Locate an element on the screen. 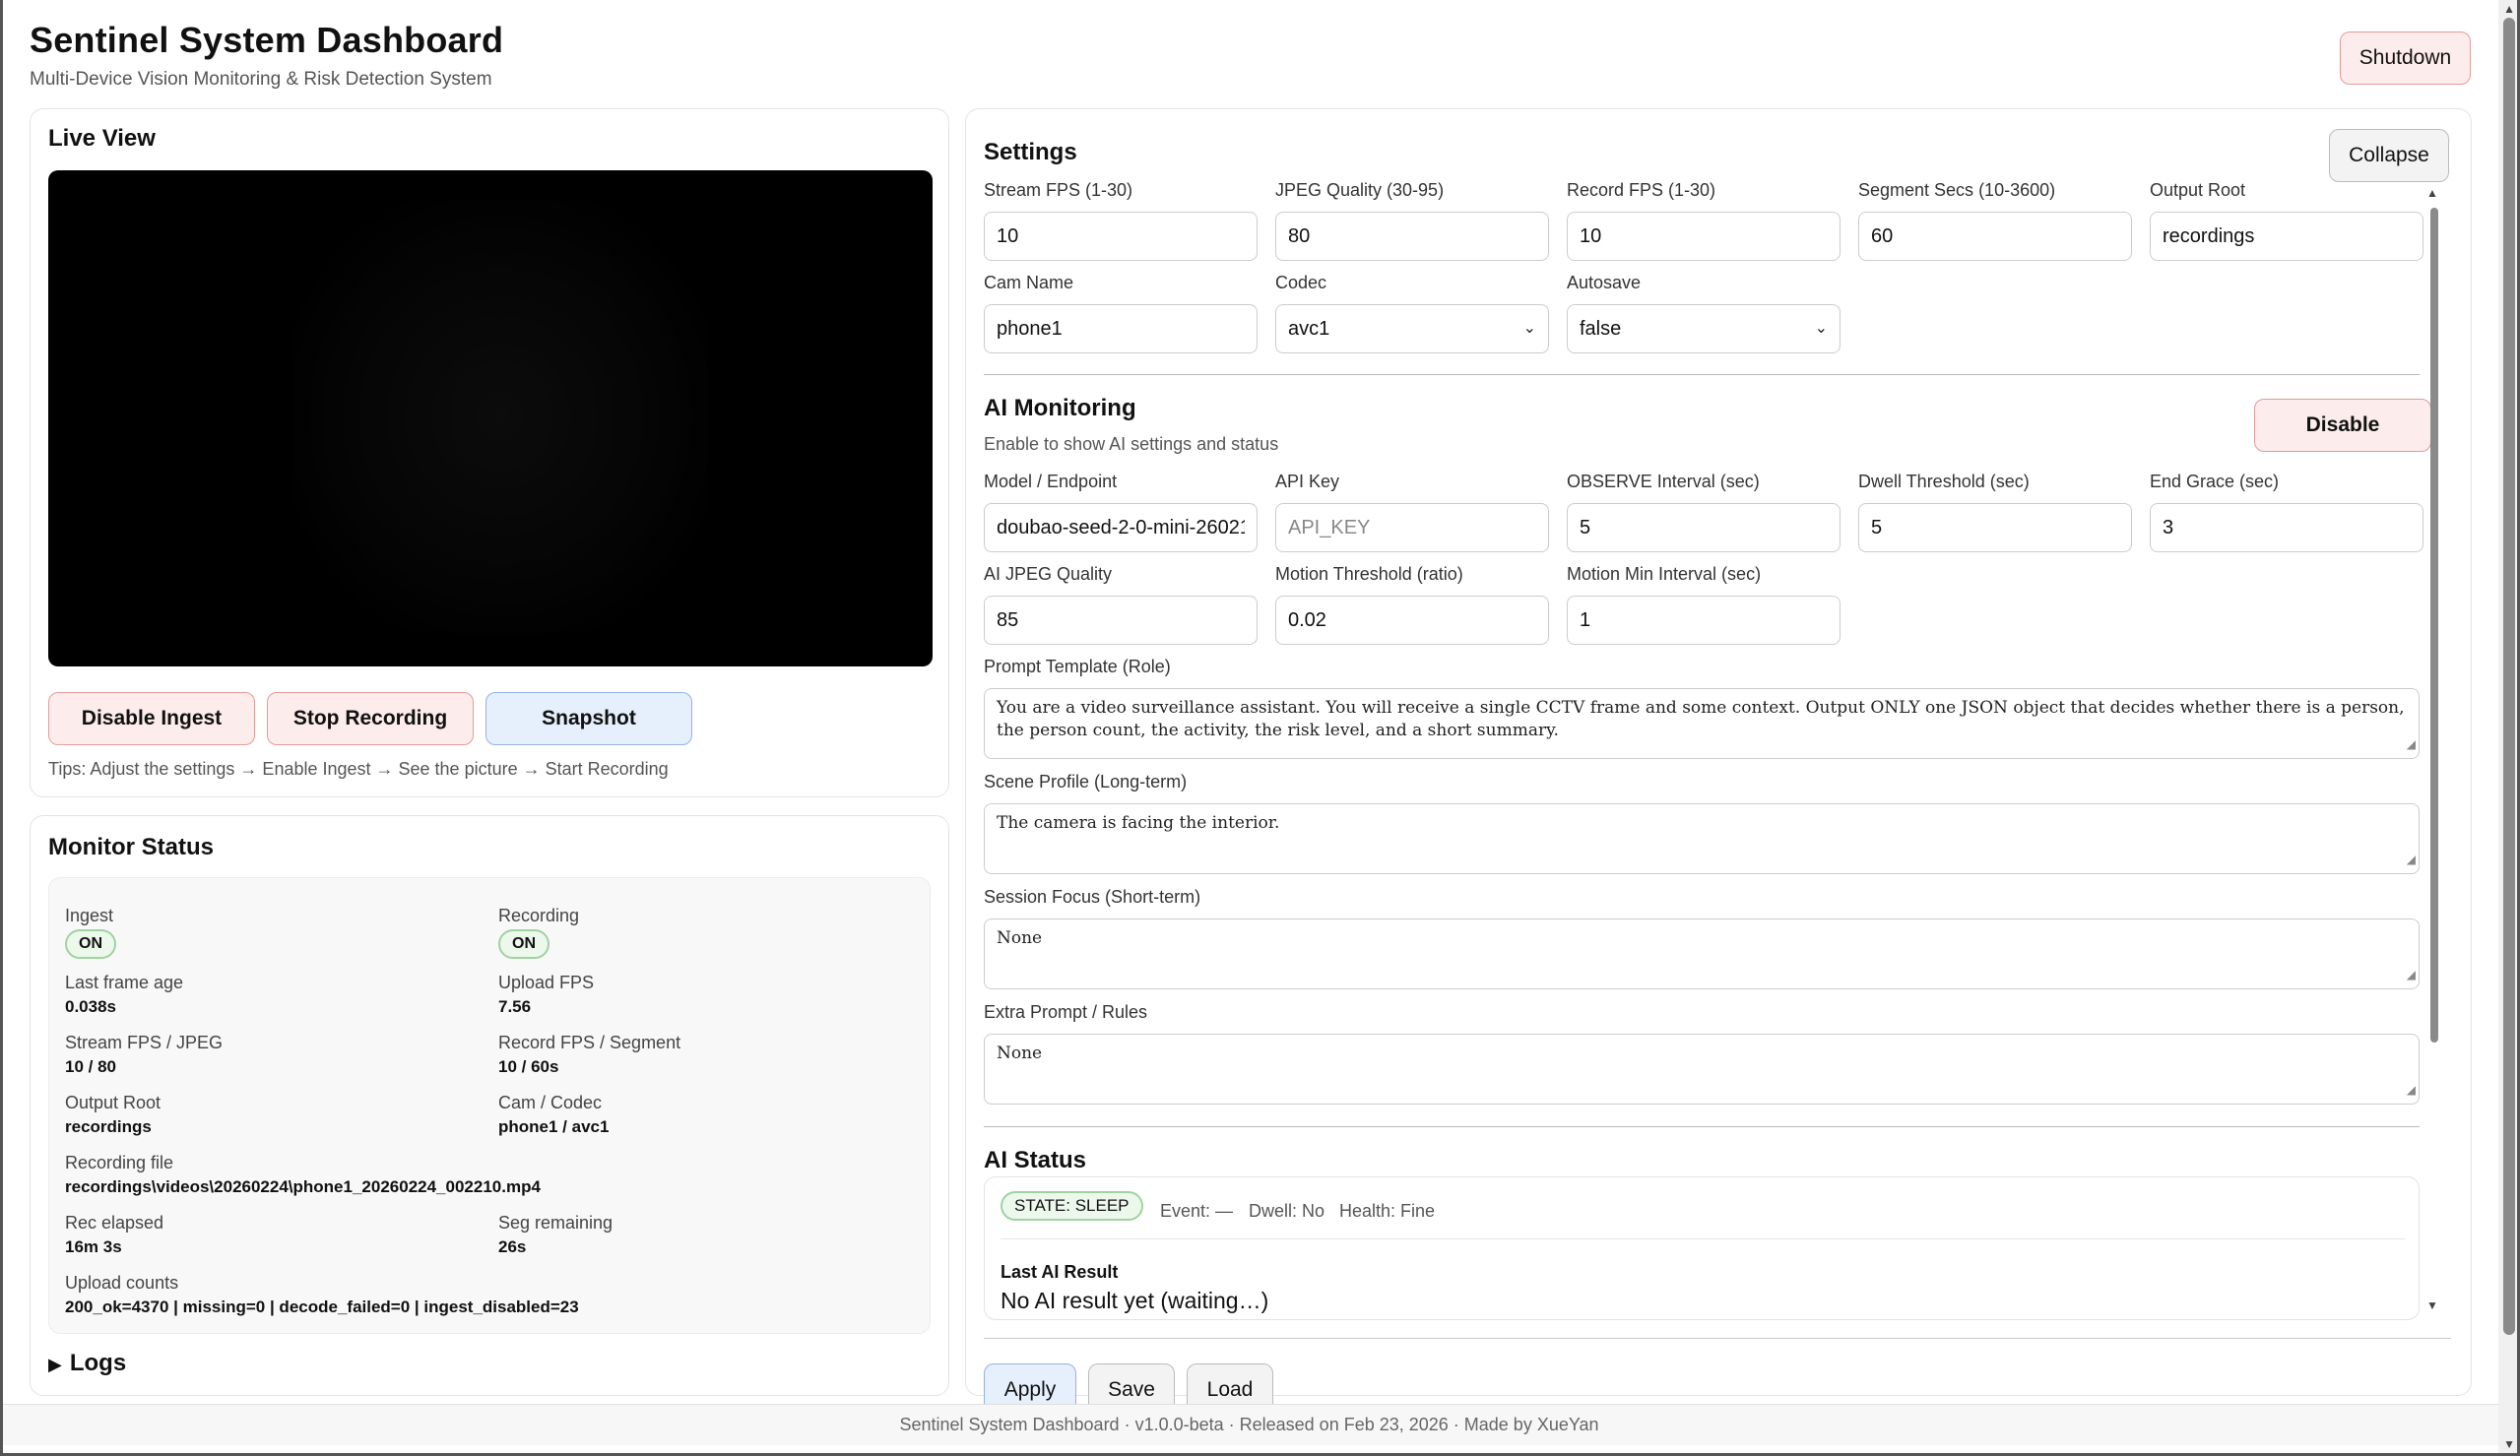 The width and height of the screenshot is (2520, 1456). observe-interval-label: OBSERVE Interval (sec) is located at coordinates (1663, 482).